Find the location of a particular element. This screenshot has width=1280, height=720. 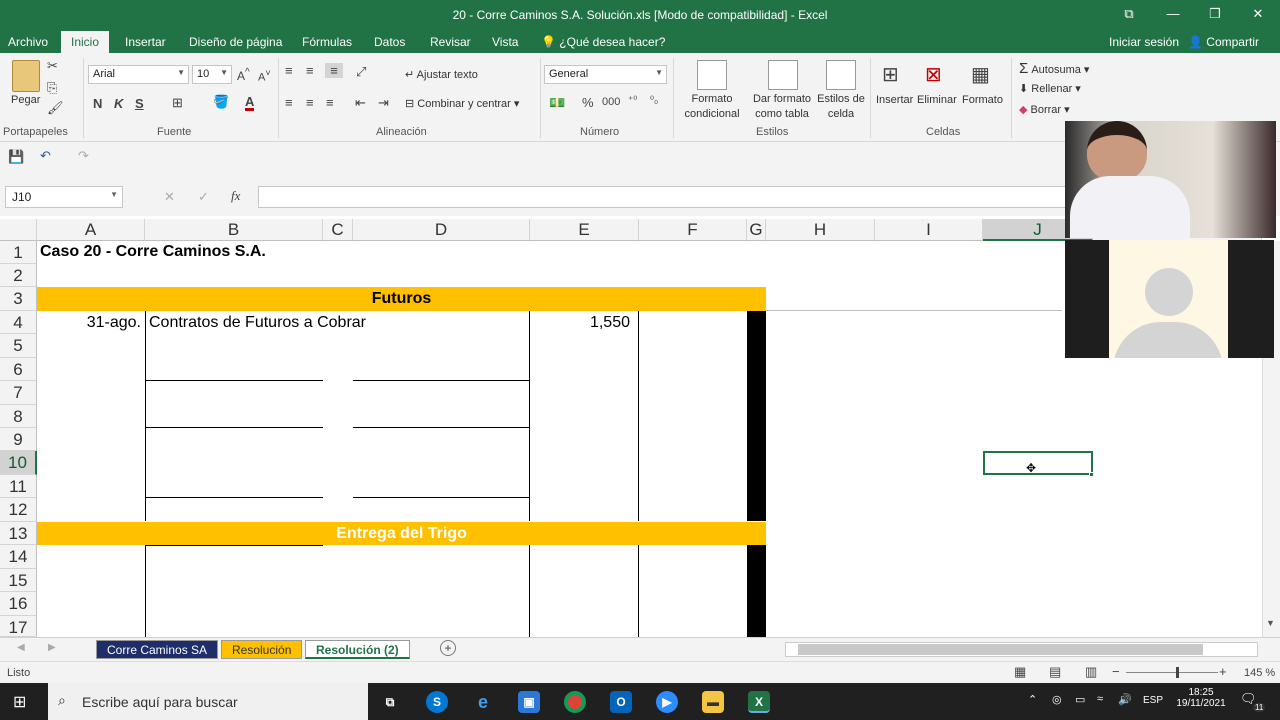

column-header: F is located at coordinates (693, 230).